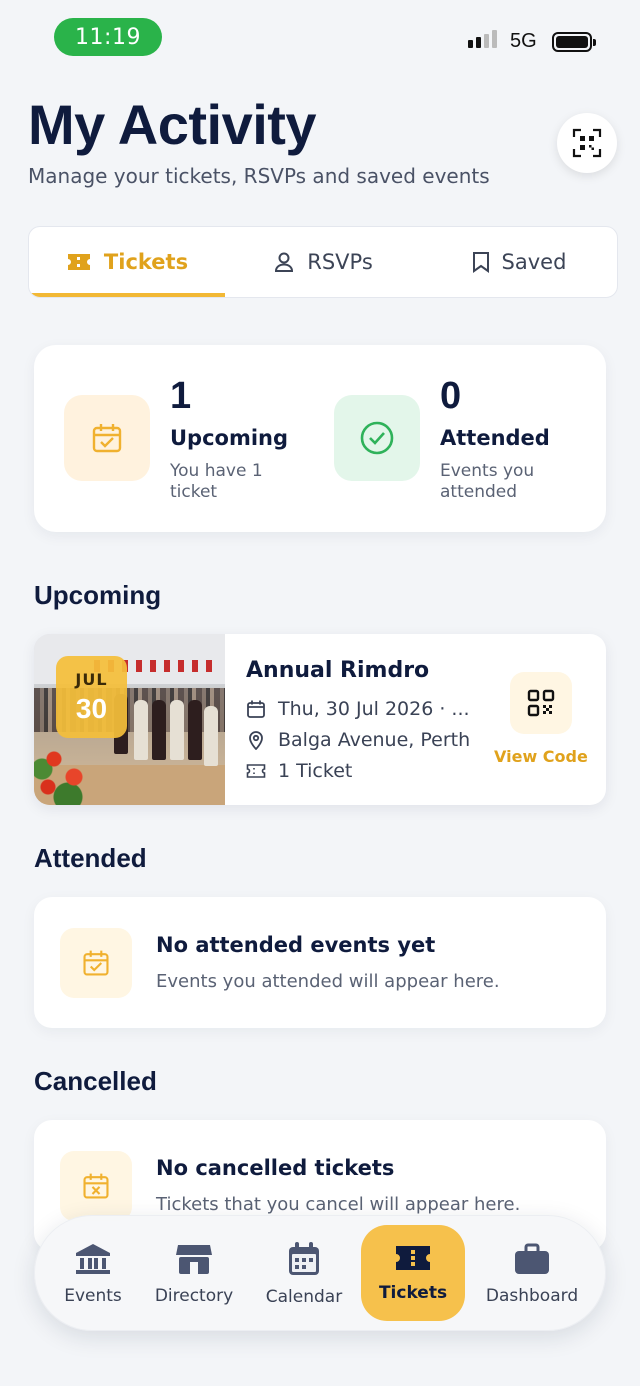 This screenshot has width=640, height=1386. What do you see at coordinates (98, 595) in the screenshot?
I see `section-title-upcoming: Upcoming` at bounding box center [98, 595].